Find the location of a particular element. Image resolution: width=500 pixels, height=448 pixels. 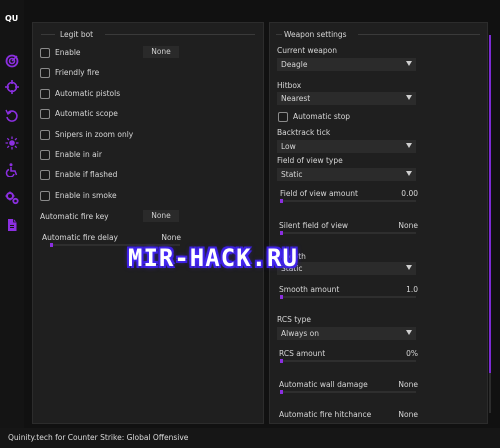

hitchance-value: None is located at coordinates (408, 414).